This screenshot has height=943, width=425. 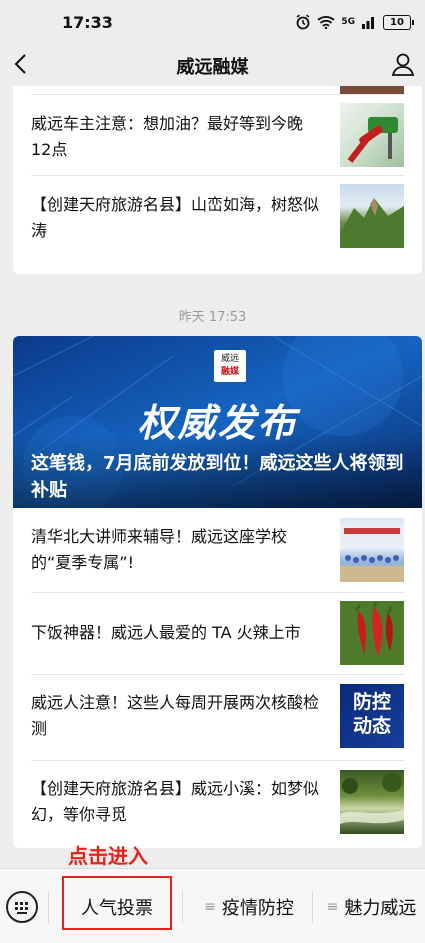 What do you see at coordinates (175, 715) in the screenshot?
I see `article-title: 威远人注意！这些人每周开展两次核酸检测` at bounding box center [175, 715].